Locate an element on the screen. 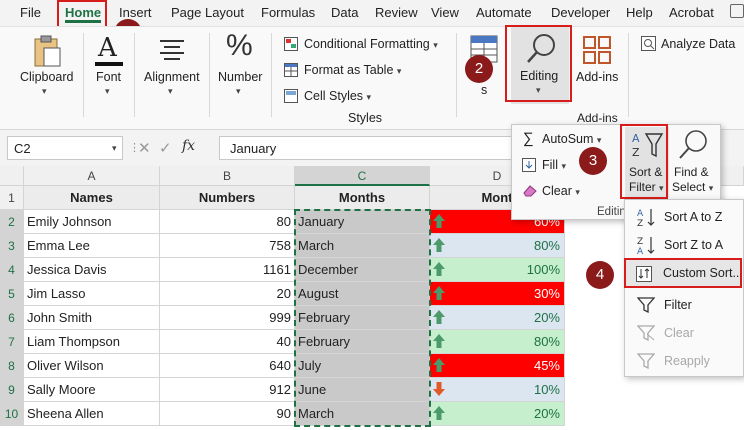 The height and width of the screenshot is (430, 744). cell-month-pct: 45% is located at coordinates (497, 366).